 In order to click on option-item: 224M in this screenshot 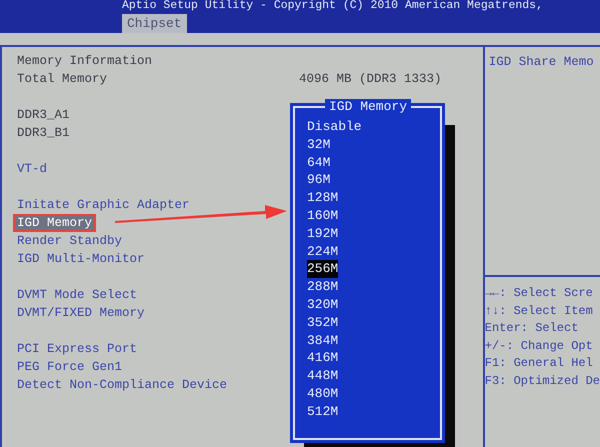, I will do `click(322, 251)`.